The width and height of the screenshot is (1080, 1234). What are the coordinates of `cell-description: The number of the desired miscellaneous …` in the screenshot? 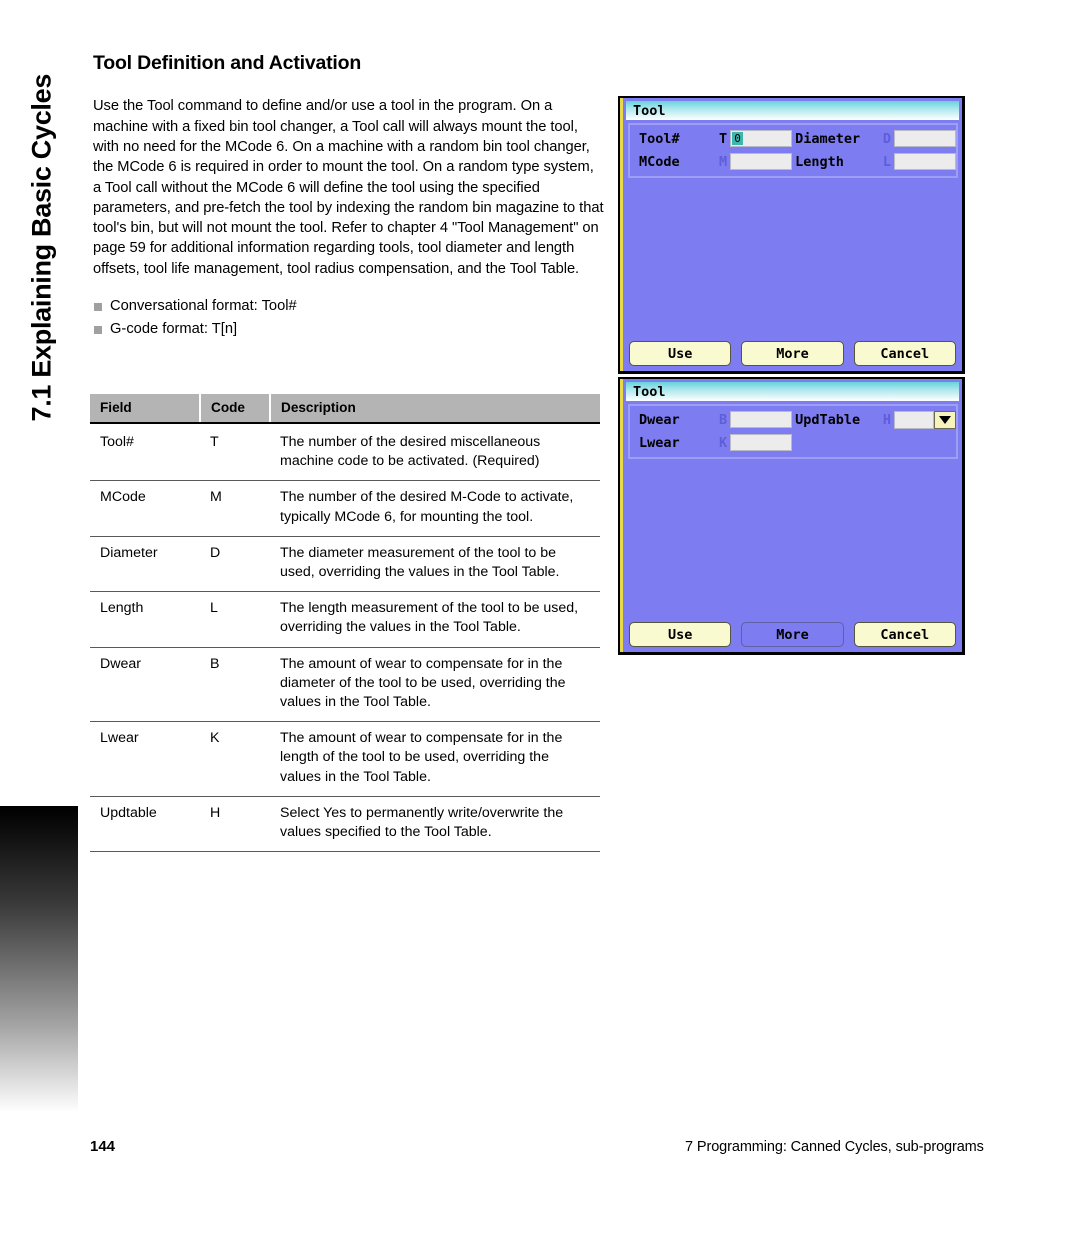 It's located at (435, 452).